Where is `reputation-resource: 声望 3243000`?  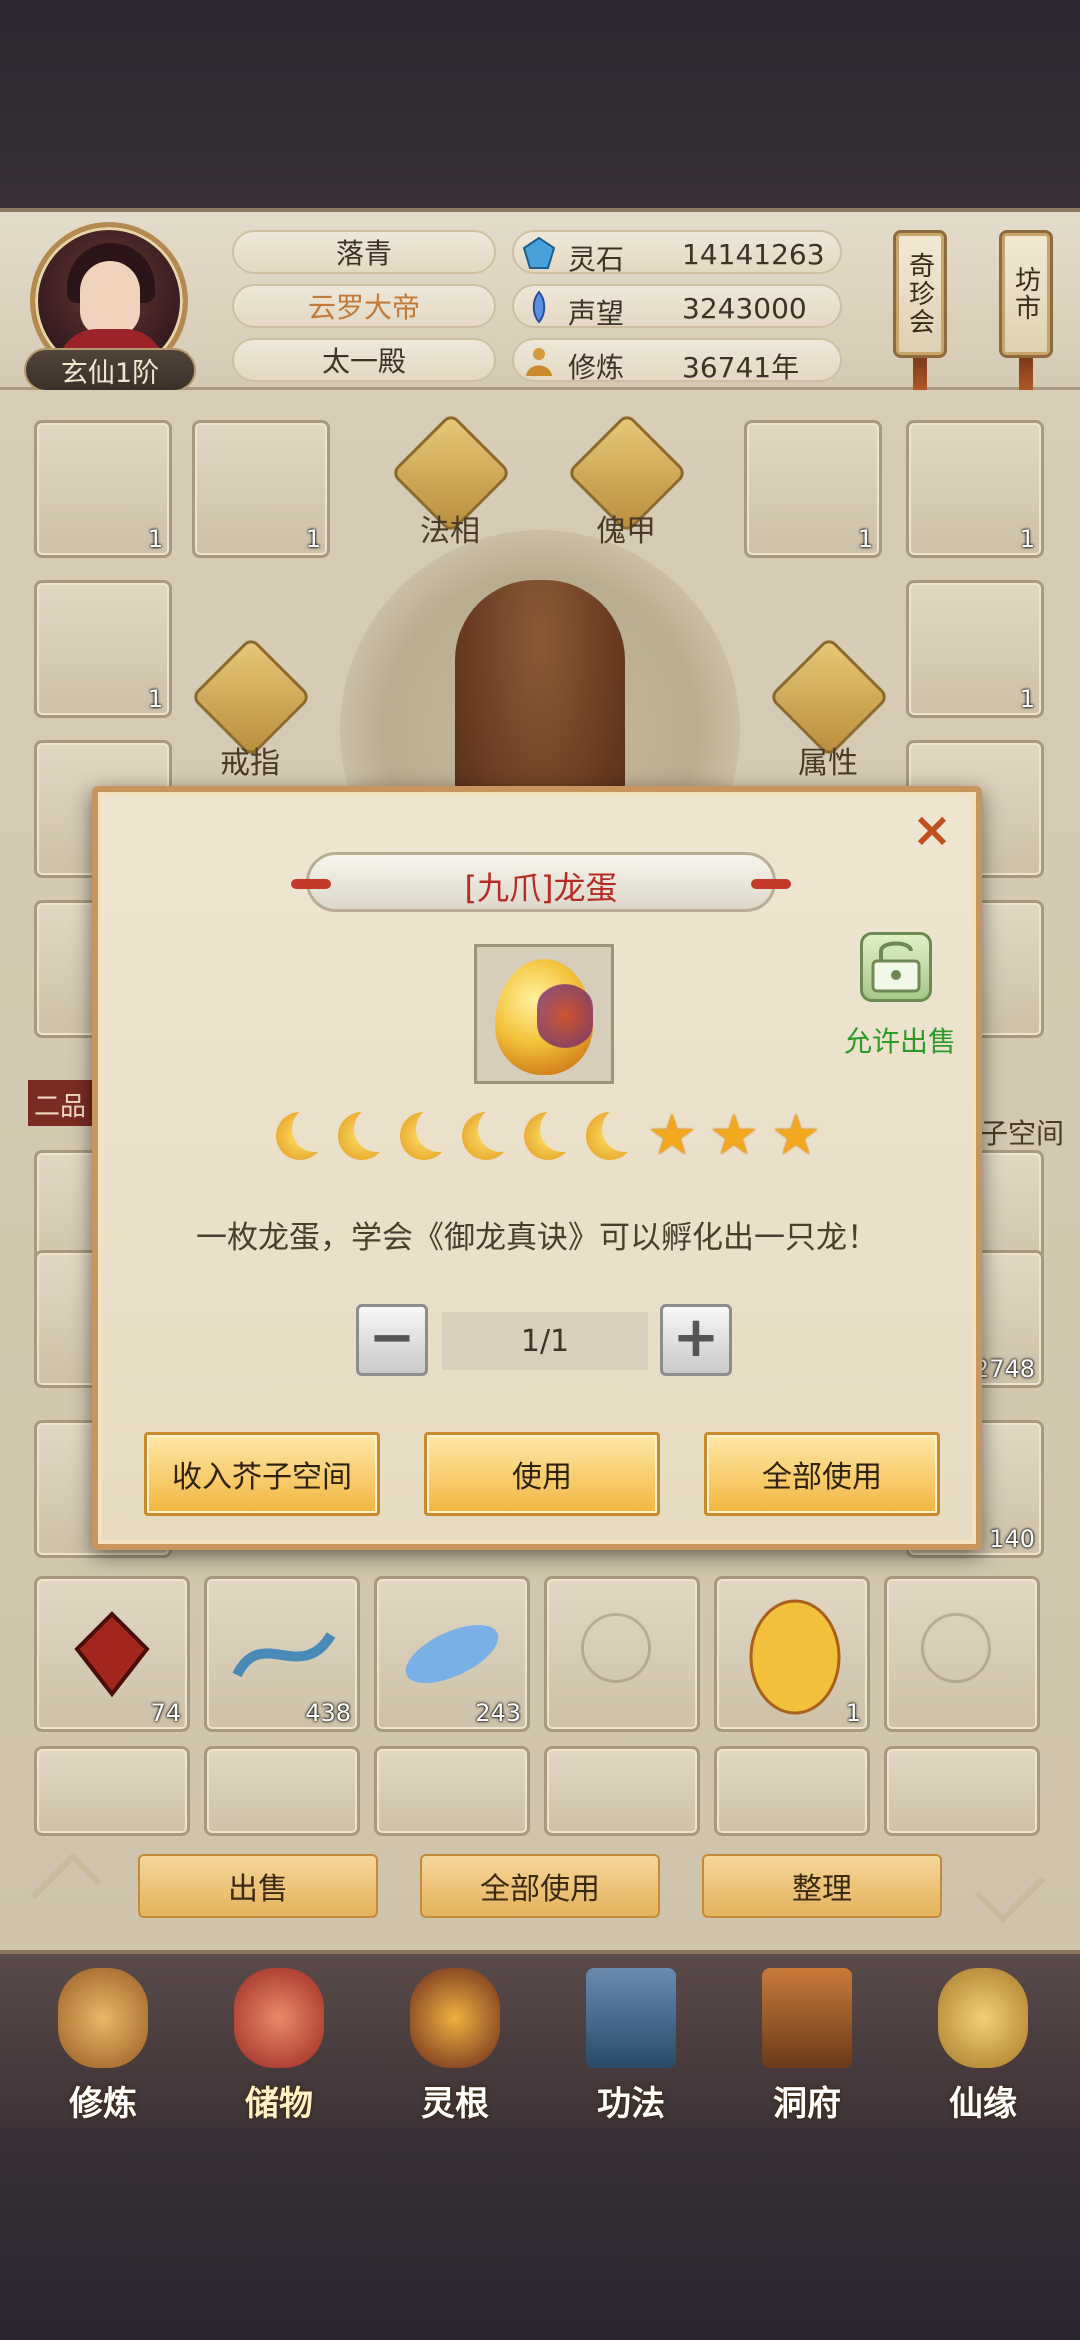
reputation-resource: 声望 3243000 is located at coordinates (677, 307).